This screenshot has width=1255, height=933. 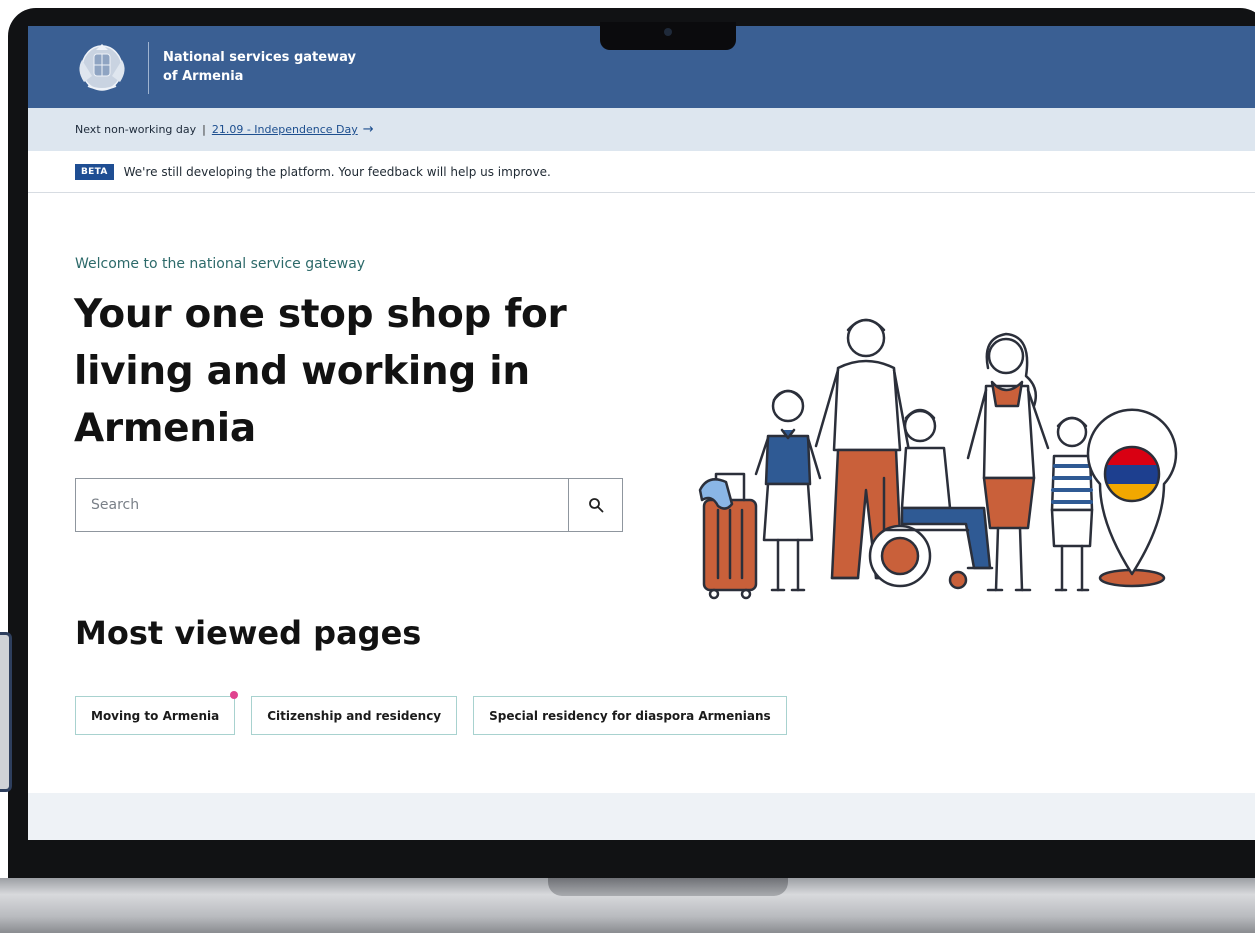 What do you see at coordinates (234, 695) in the screenshot?
I see `notification-dot` at bounding box center [234, 695].